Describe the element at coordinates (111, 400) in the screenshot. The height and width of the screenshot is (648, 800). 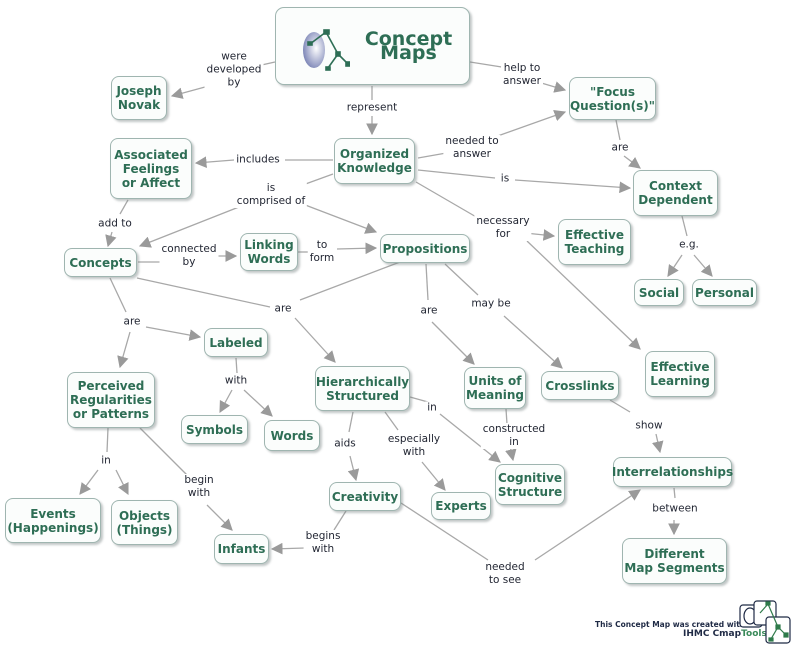
I see `concept-perceived-regularities: Perceived Regularities or Patterns` at that location.